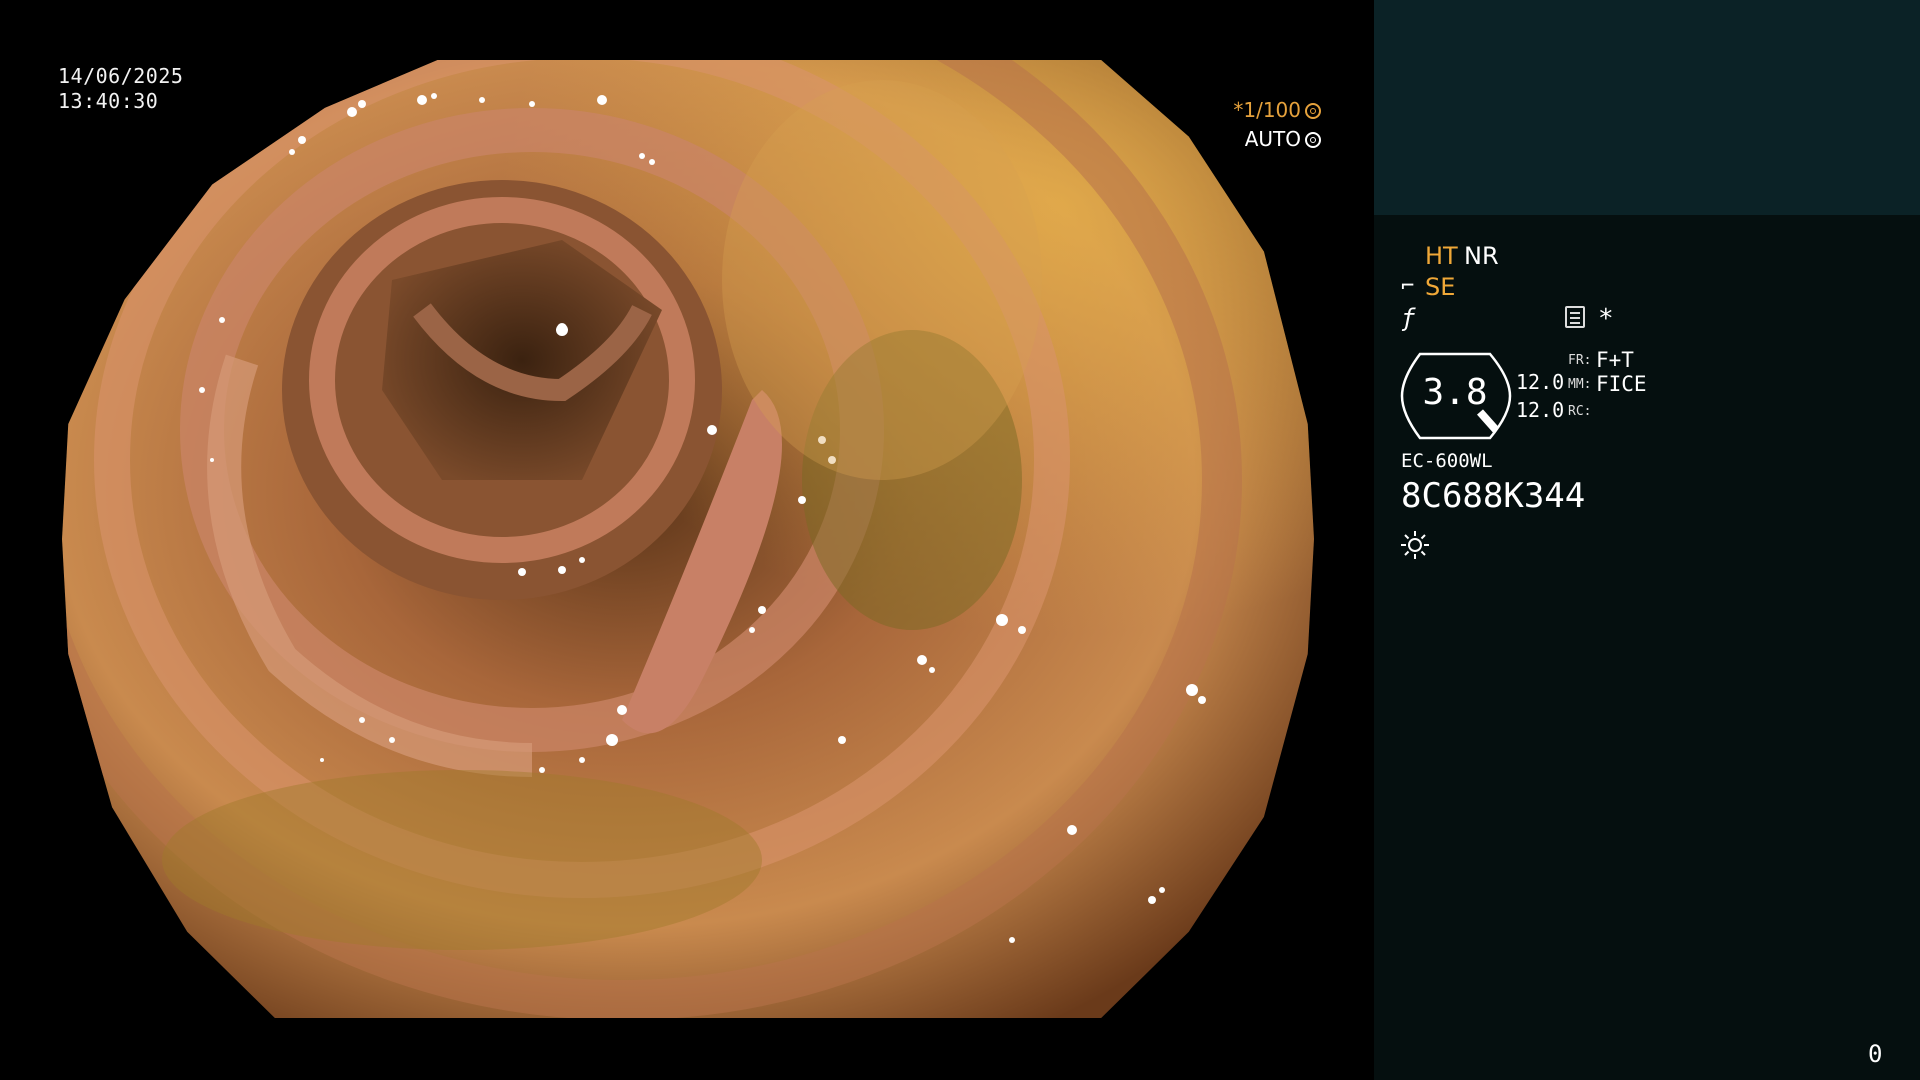 The width and height of the screenshot is (1920, 1080). I want to click on mode-text: AUTO, so click(1272, 139).